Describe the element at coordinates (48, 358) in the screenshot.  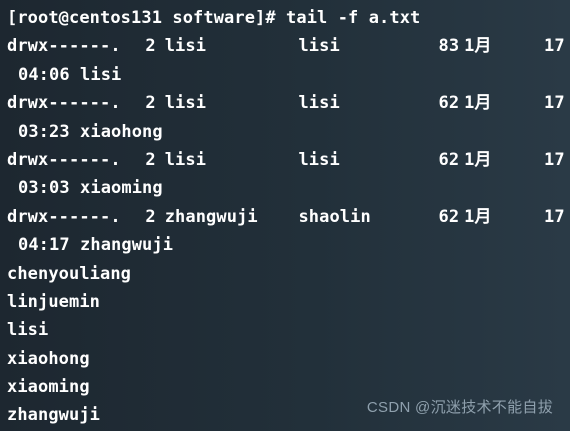
I see `output-line: xiaohong` at that location.